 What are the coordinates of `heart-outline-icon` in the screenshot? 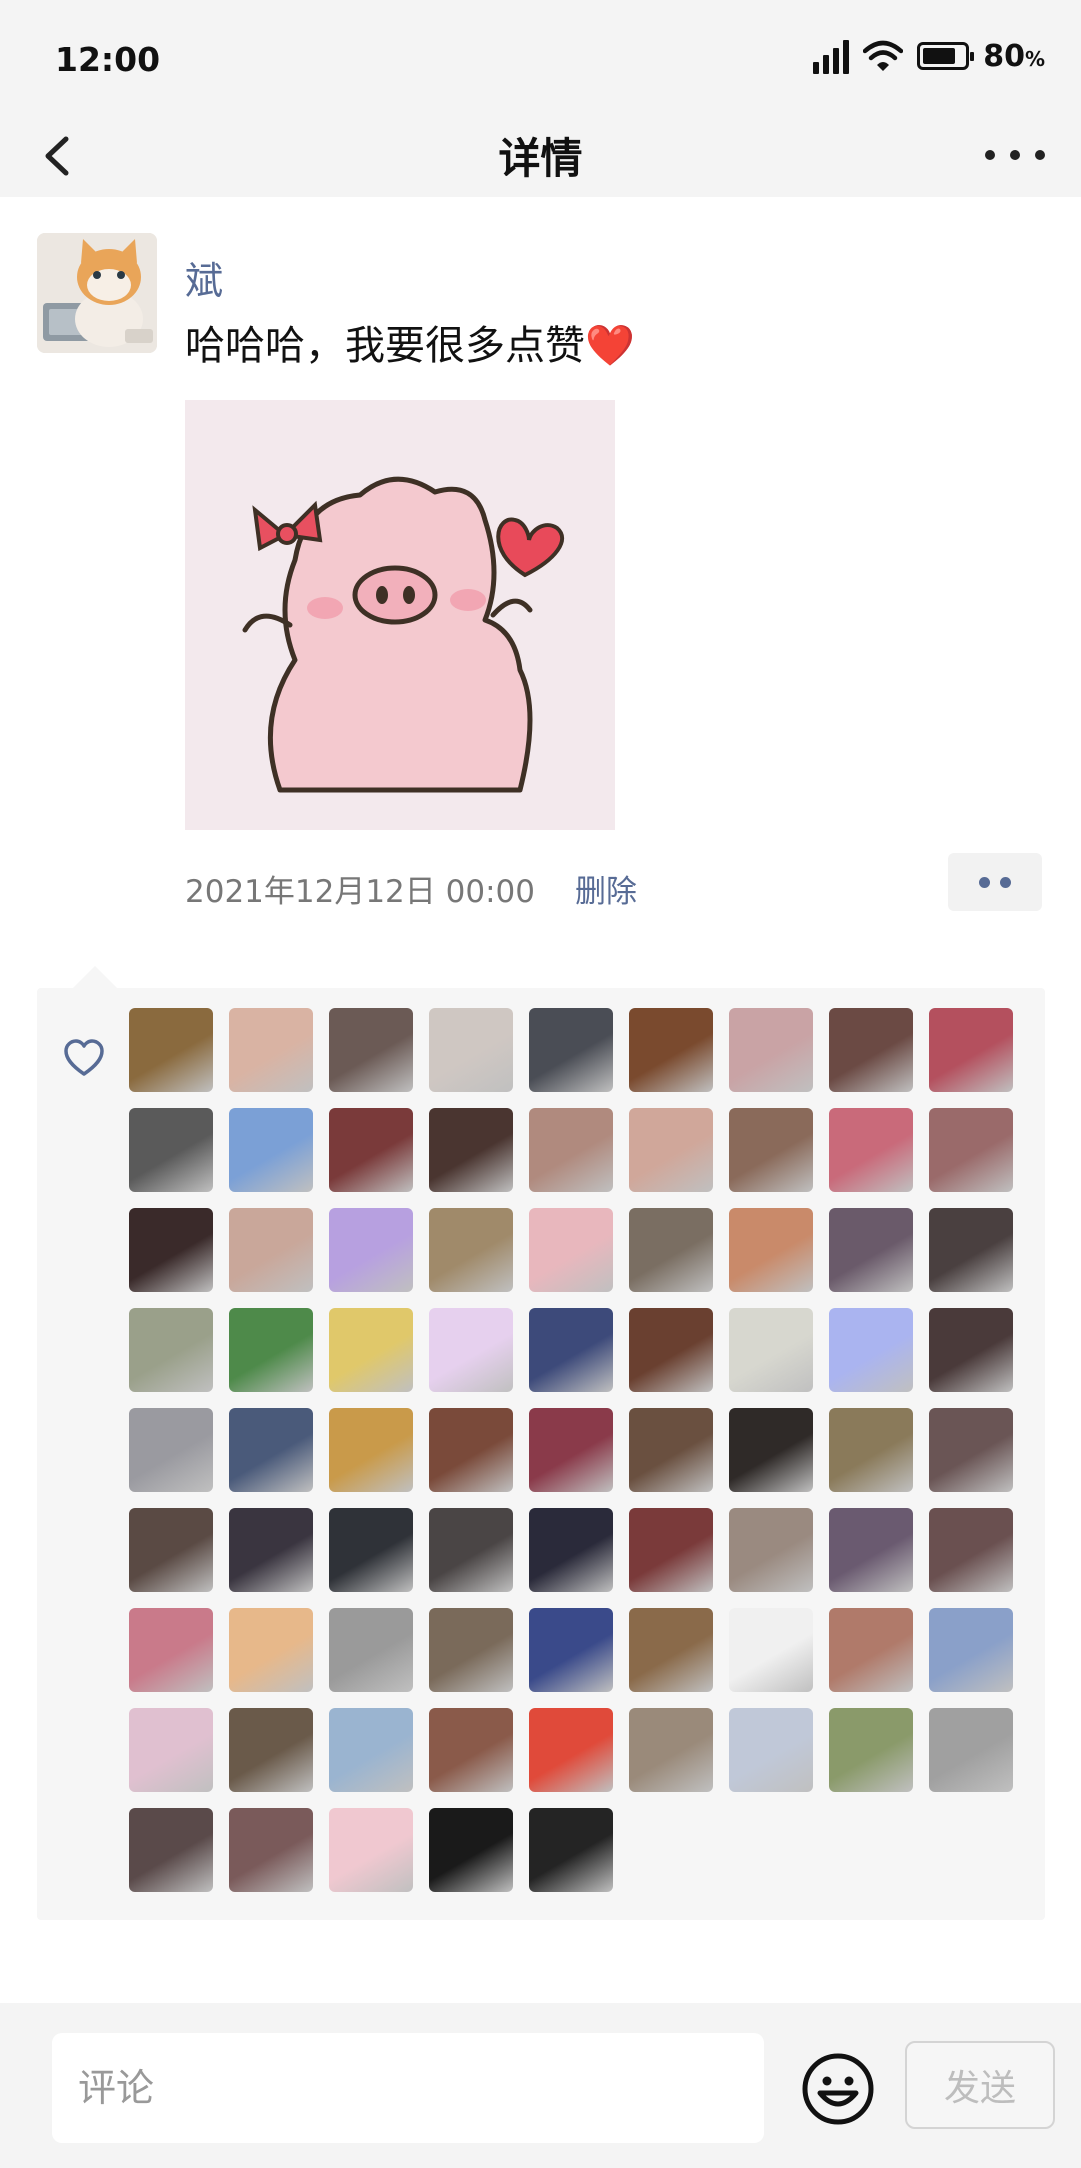 It's located at (84, 1057).